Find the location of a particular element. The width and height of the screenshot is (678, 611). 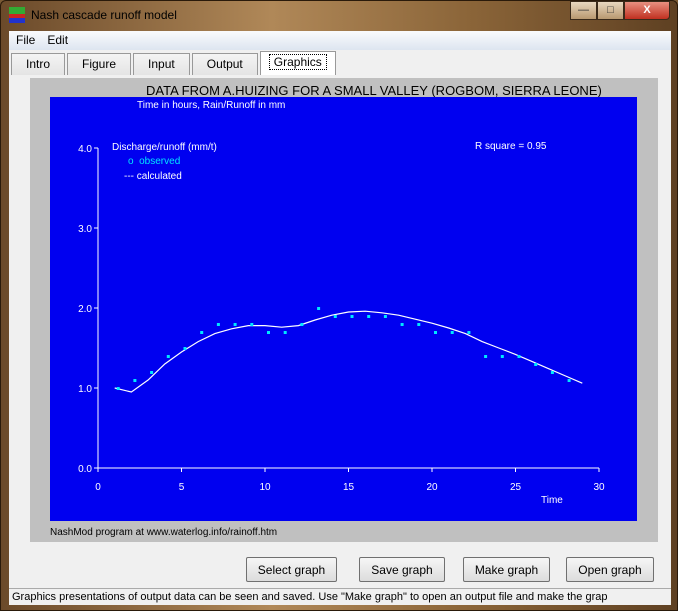

tab-graphics-label: Graphics is located at coordinates (297, 62).